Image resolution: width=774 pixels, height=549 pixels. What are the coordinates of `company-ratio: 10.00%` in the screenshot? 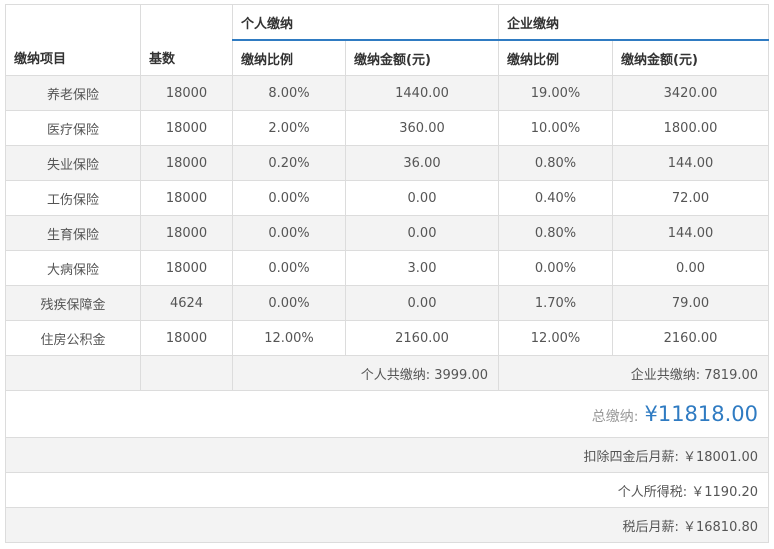 It's located at (556, 128).